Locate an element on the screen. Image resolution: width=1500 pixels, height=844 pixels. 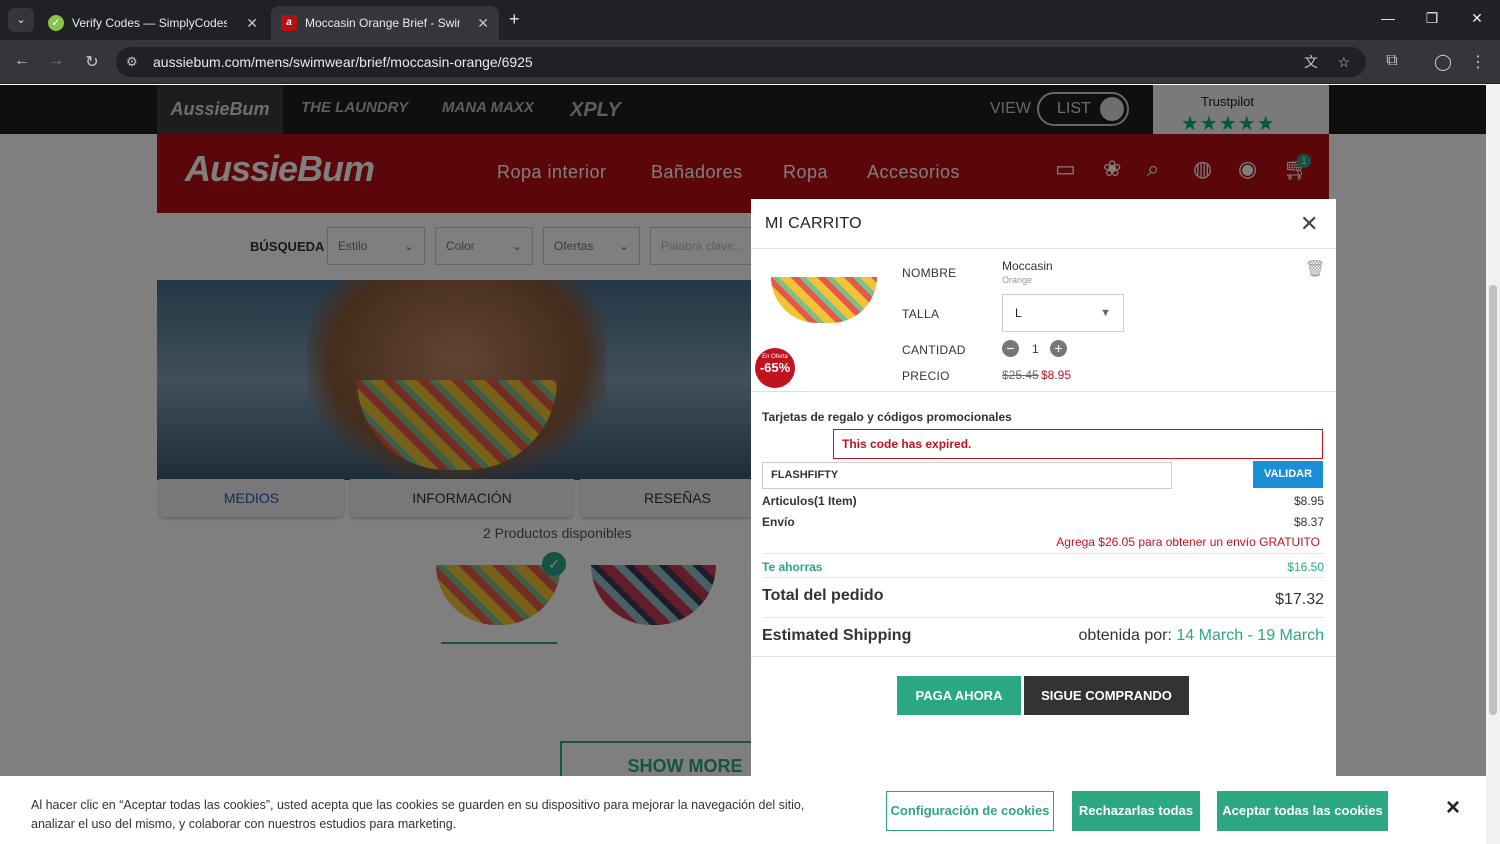
cookie-settings-label: Configuración de cookies is located at coordinates (970, 810).